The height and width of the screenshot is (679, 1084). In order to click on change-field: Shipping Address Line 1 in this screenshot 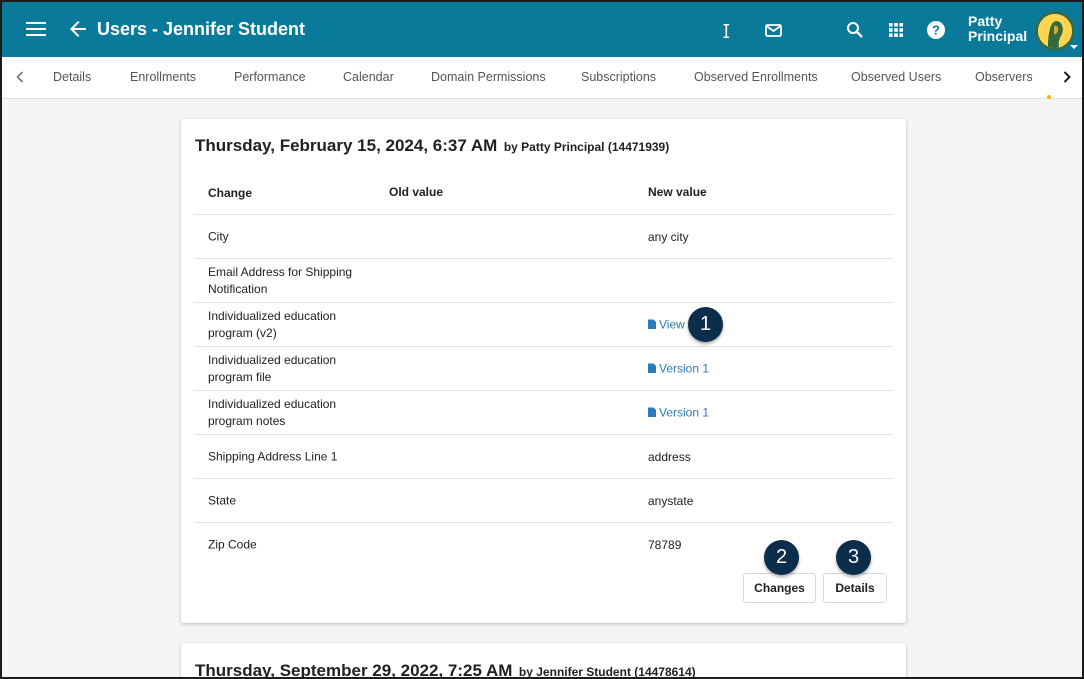, I will do `click(273, 456)`.